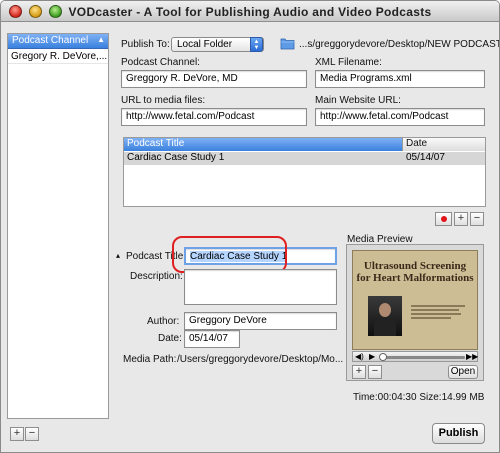  What do you see at coordinates (176, 157) in the screenshot?
I see `row-title: Cardiac Case Study 1` at bounding box center [176, 157].